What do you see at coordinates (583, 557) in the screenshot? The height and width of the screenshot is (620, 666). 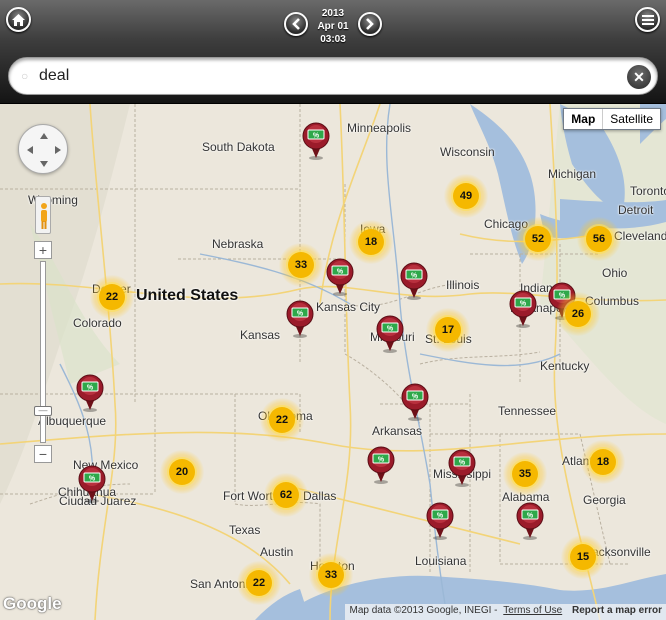 I see `deal-cluster: 15` at bounding box center [583, 557].